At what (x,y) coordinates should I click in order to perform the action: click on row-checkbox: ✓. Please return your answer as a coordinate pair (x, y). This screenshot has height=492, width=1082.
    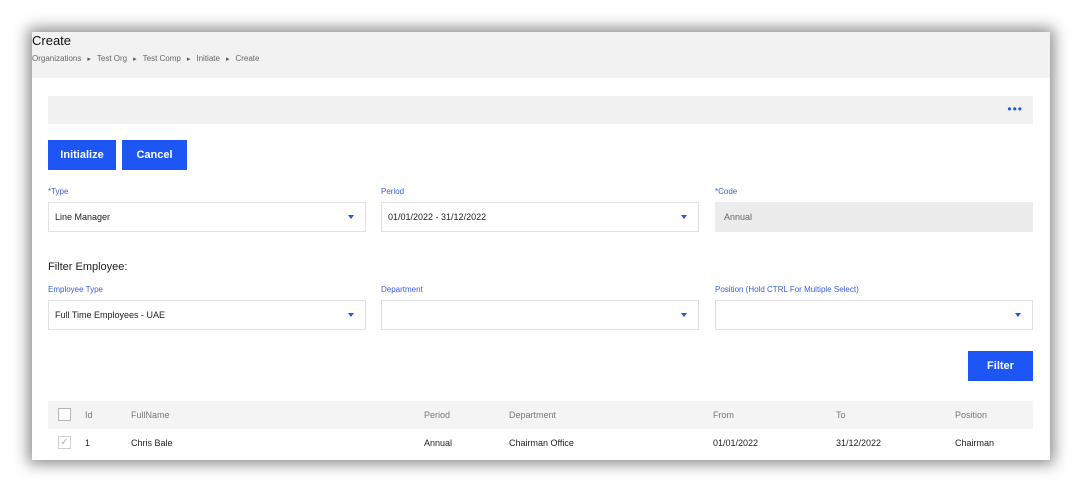
    Looking at the image, I should click on (64, 442).